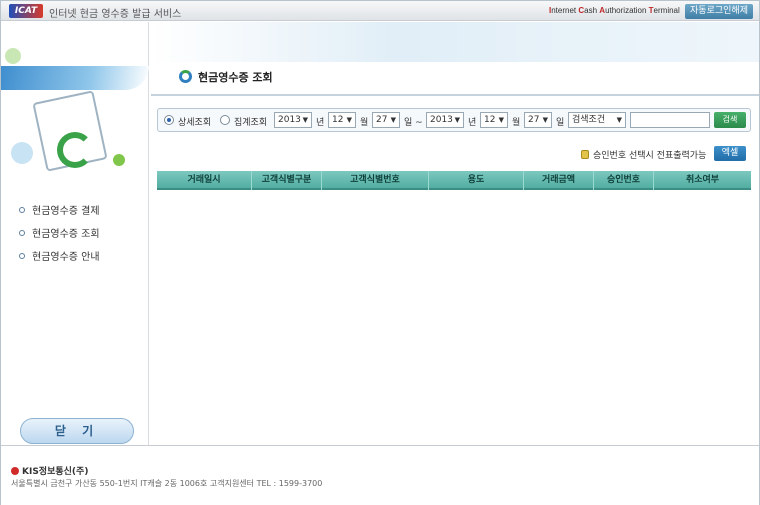 Image resolution: width=760 pixels, height=505 pixels. I want to click on from-month-select: 12 ▼, so click(342, 120).